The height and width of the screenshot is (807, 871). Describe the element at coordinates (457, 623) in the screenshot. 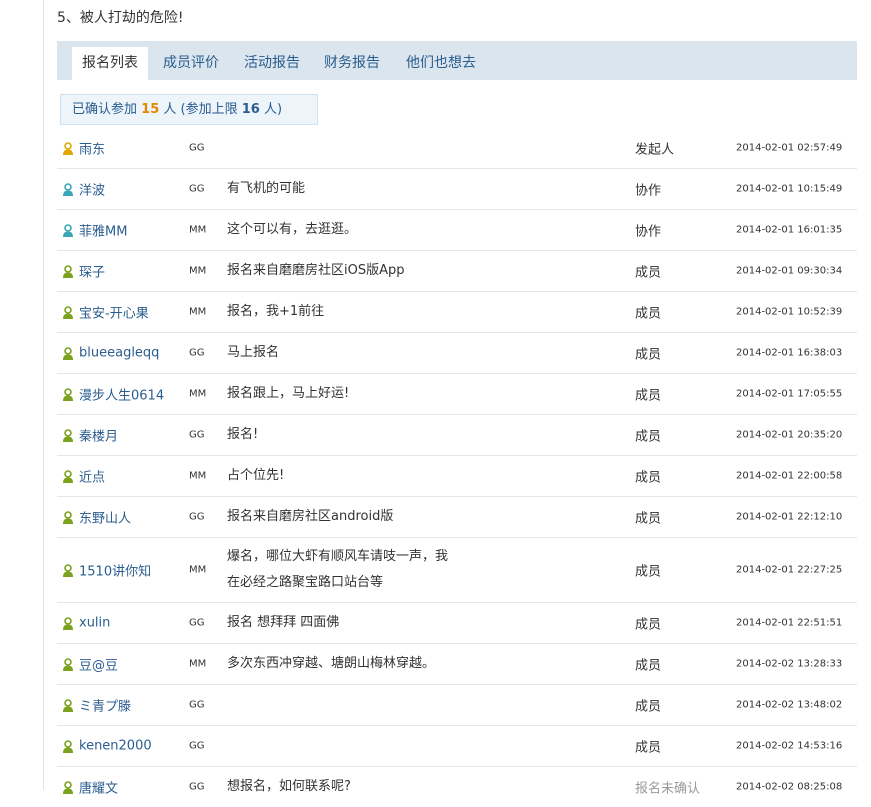

I see `participant-row: xulin GG 报名 想拜拜 四面佛 成员 2014-02-01 22:51:51` at that location.